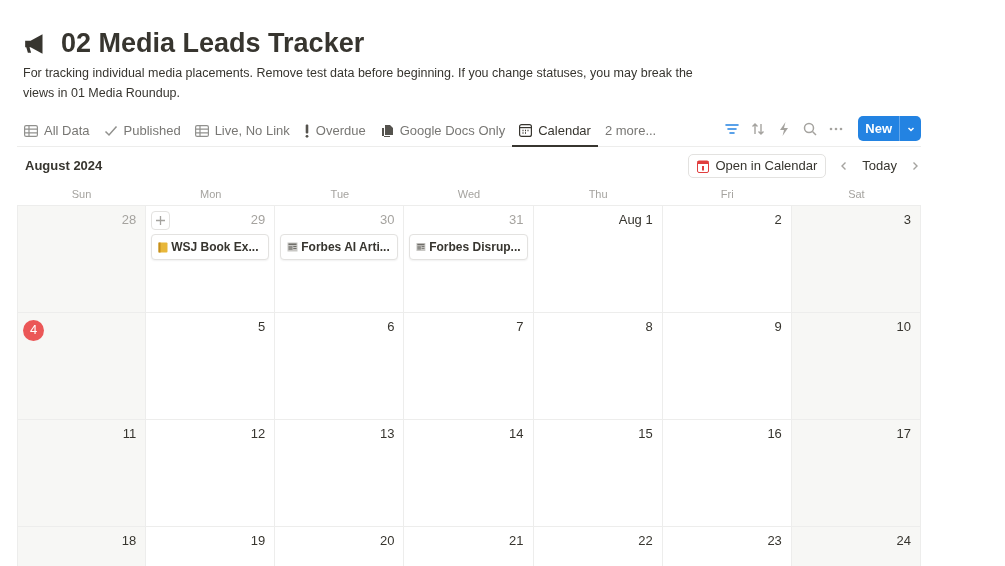 The width and height of the screenshot is (1005, 566). What do you see at coordinates (517, 220) in the screenshot?
I see `date-number: 31` at bounding box center [517, 220].